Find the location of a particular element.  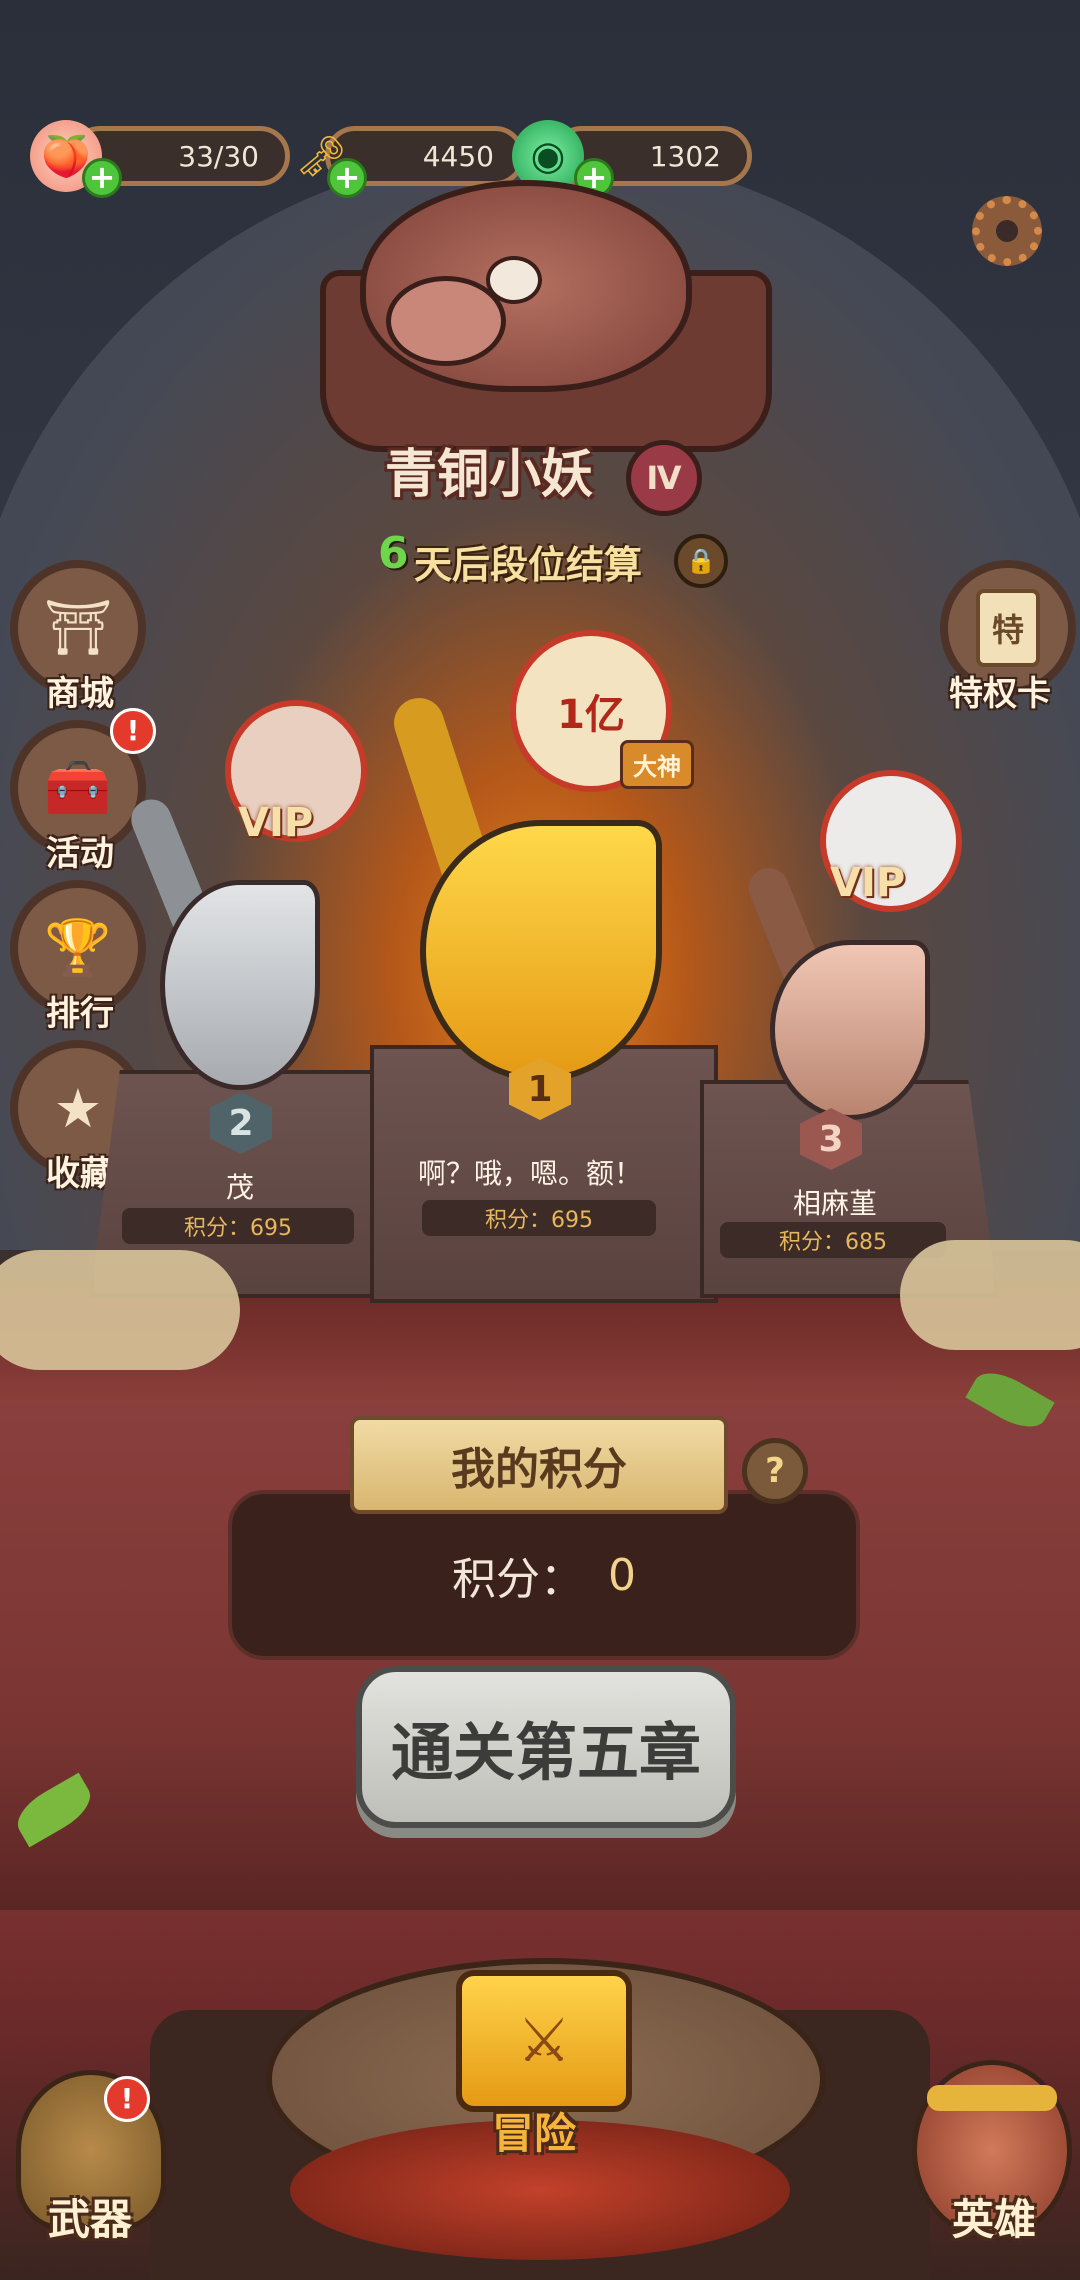

rank-title: 青铜小妖 is located at coordinates (489, 475).